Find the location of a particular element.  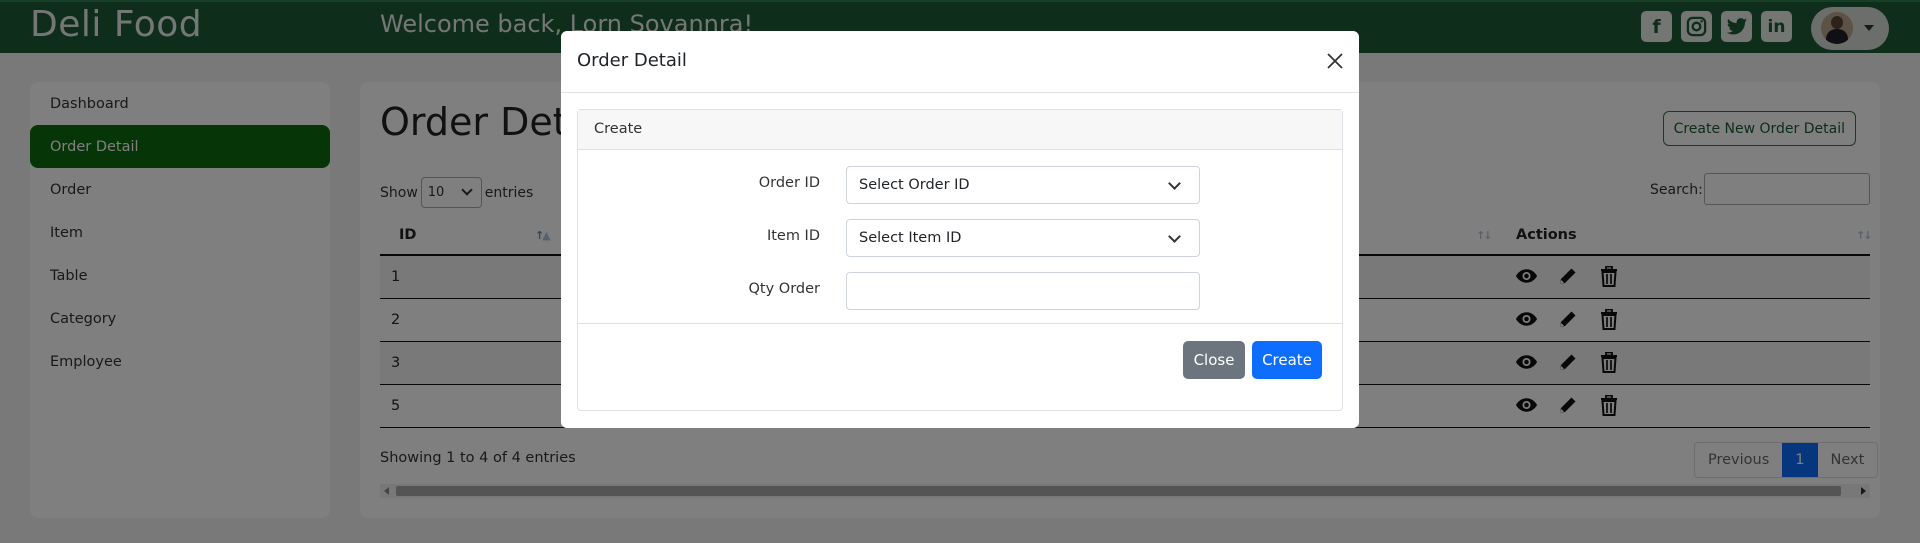

divider is located at coordinates (960, 323).